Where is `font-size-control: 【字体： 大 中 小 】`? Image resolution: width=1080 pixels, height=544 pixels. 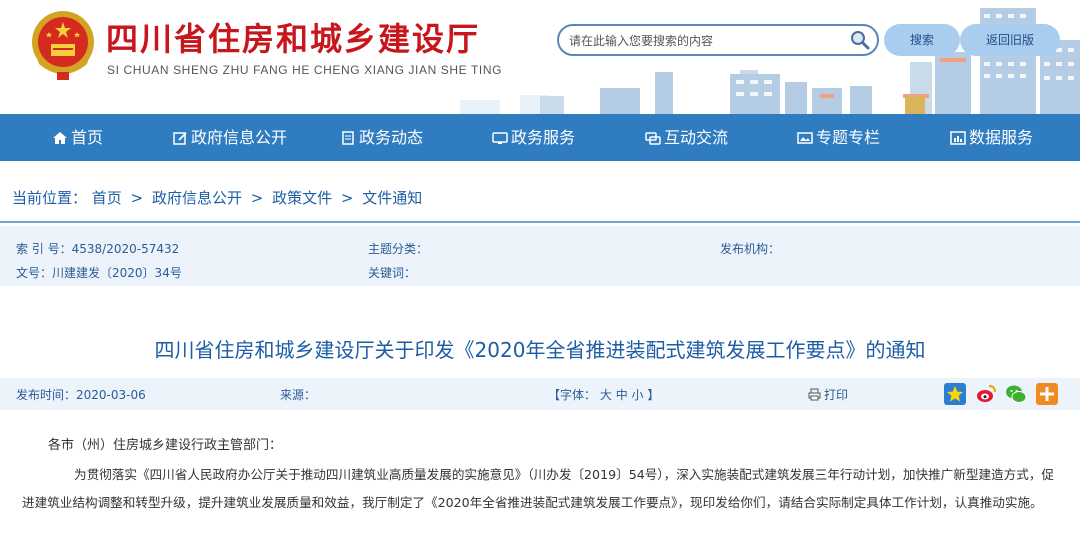
font-size-control: 【字体： 大 中 小 】 is located at coordinates (603, 394).